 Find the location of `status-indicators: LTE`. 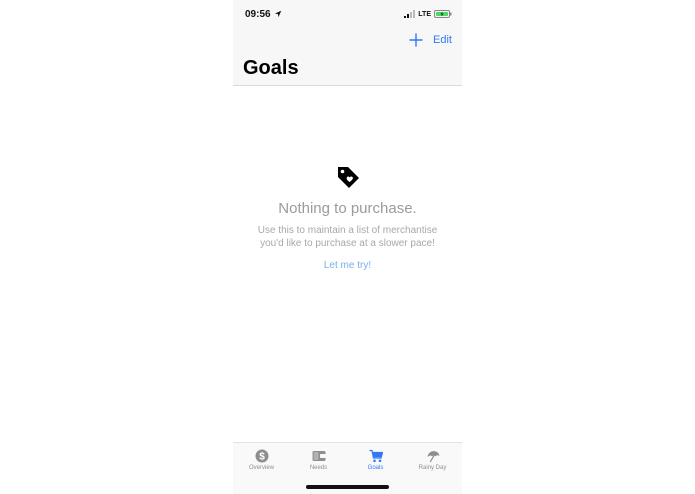

status-indicators: LTE is located at coordinates (428, 14).